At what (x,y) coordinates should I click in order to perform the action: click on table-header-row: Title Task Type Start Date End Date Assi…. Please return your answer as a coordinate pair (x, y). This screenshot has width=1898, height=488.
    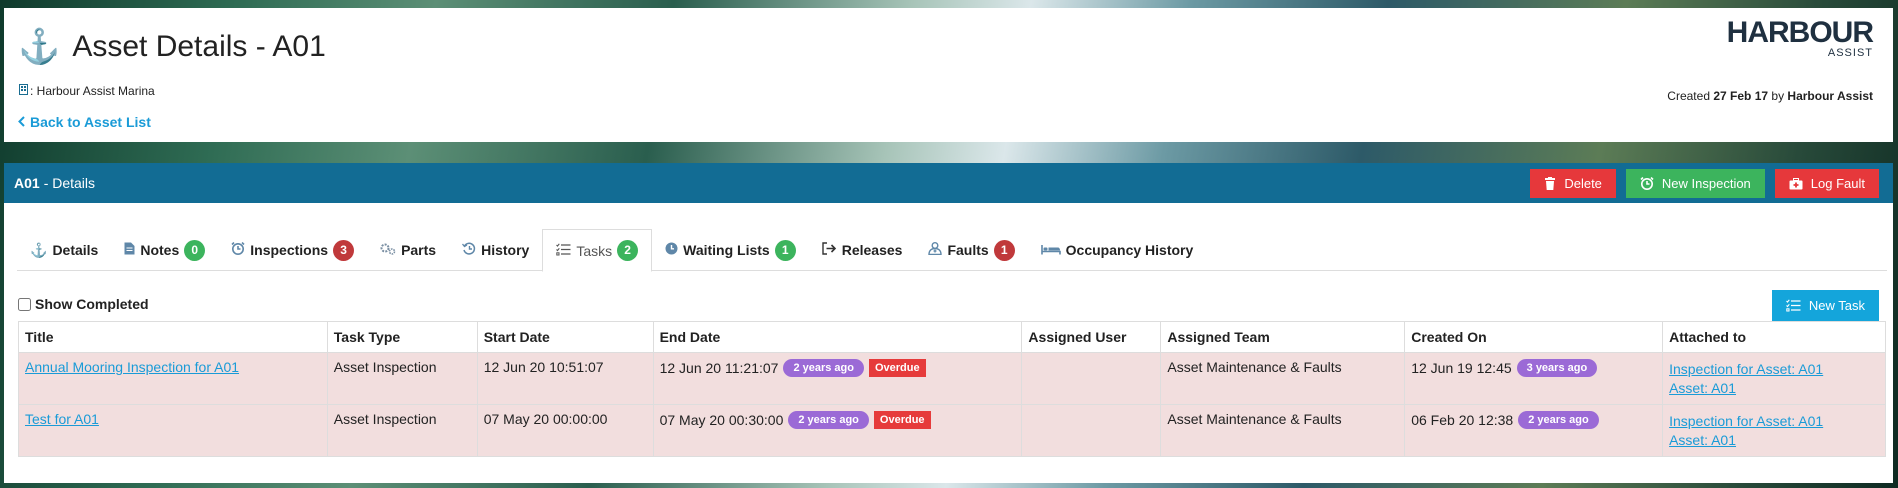
    Looking at the image, I should click on (952, 337).